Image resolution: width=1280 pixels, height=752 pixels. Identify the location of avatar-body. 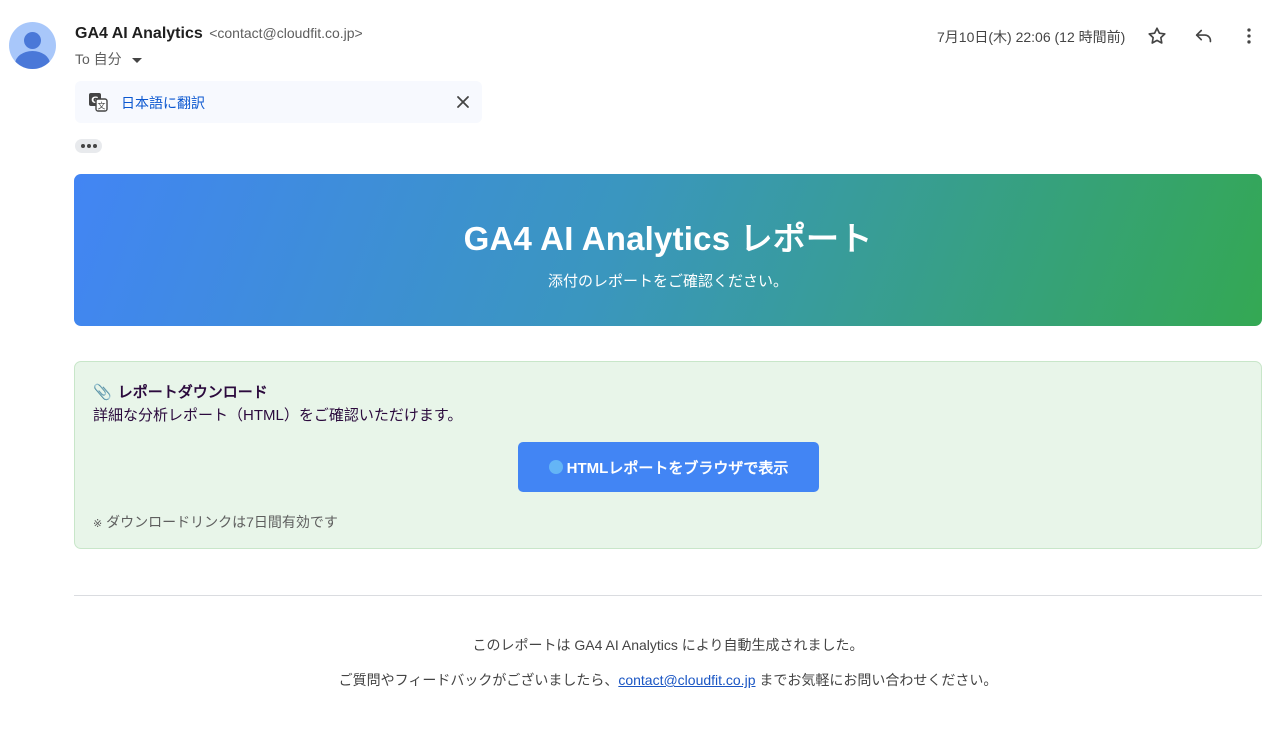
(32, 60).